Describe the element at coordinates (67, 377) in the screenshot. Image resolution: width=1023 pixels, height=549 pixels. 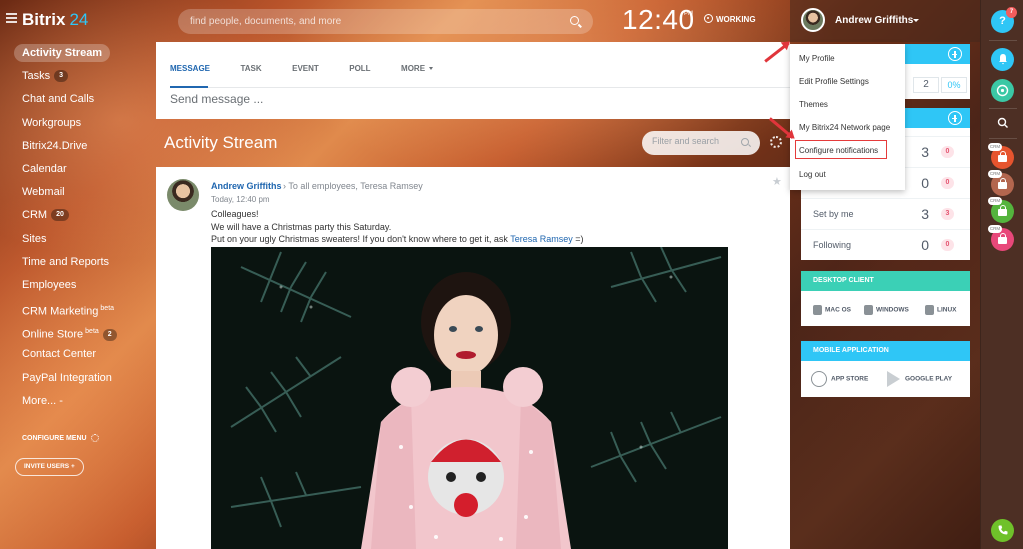
I see `sidebar-item-label: PayPal Integration` at that location.